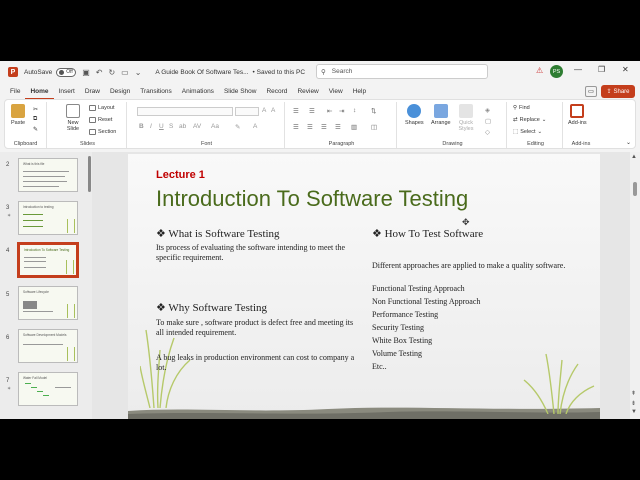 Image resolution: width=640 pixels, height=480 pixels. What do you see at coordinates (279, 72) in the screenshot?
I see `save-status: • Saved to this PC` at bounding box center [279, 72].